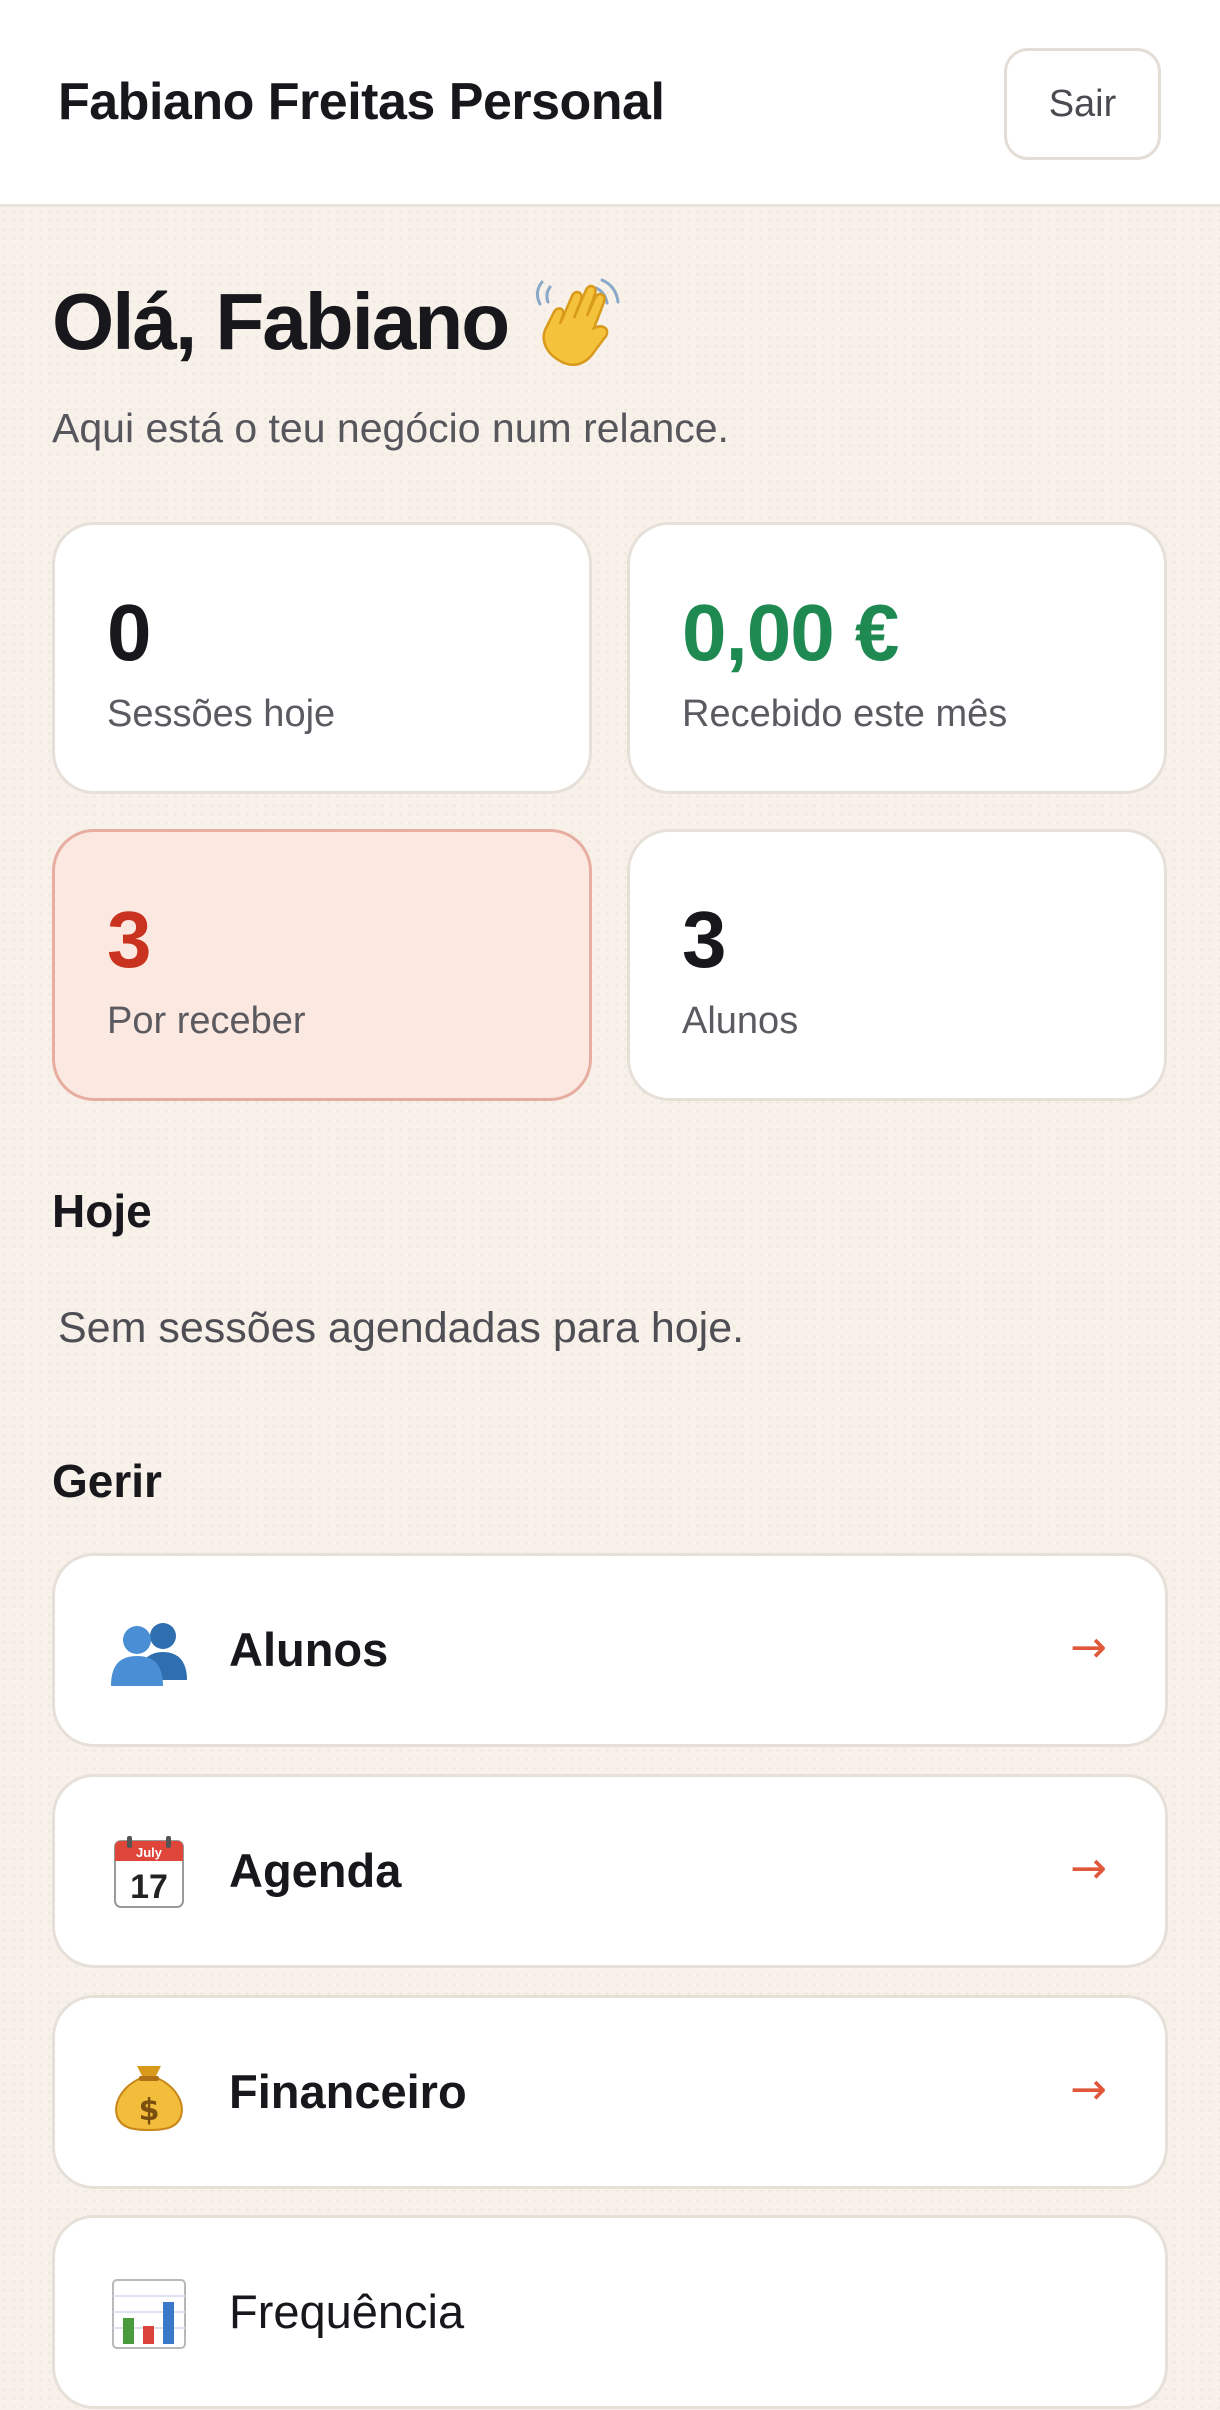 This screenshot has width=1220, height=2410. I want to click on brand-title: Fabiano Freitas Personal, so click(361, 102).